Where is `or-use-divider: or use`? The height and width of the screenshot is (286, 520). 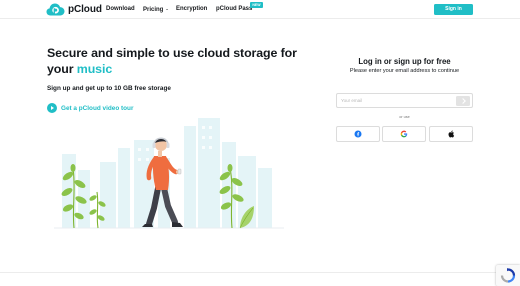
or-use-divider: or use is located at coordinates (404, 117).